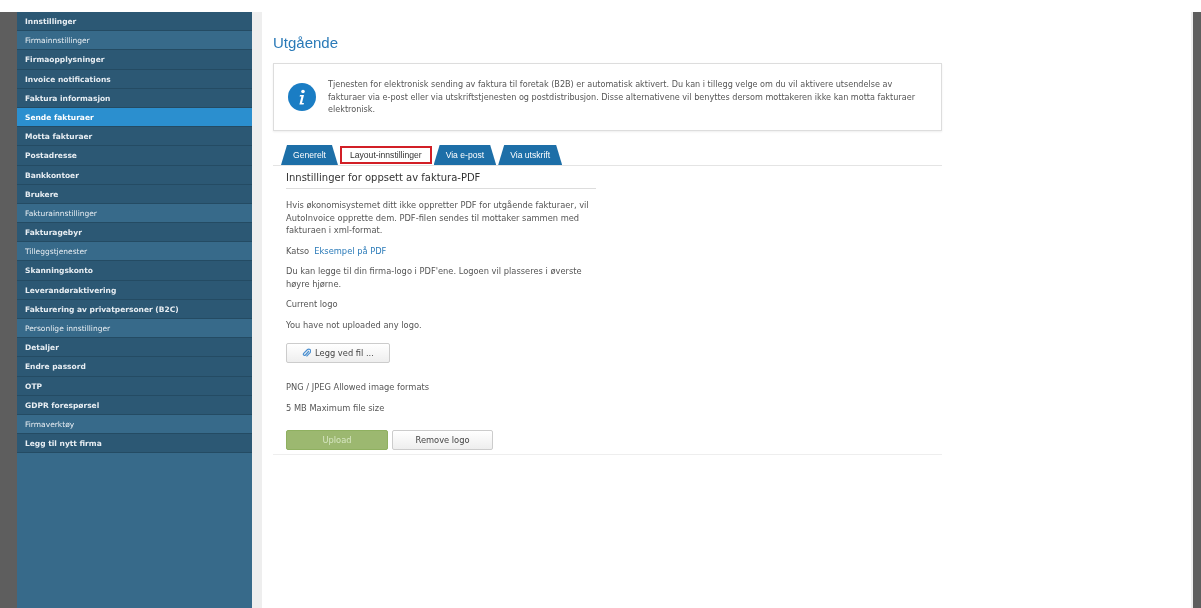 The image size is (1201, 608). Describe the element at coordinates (306, 42) in the screenshot. I see `page-title: Utgående` at that location.